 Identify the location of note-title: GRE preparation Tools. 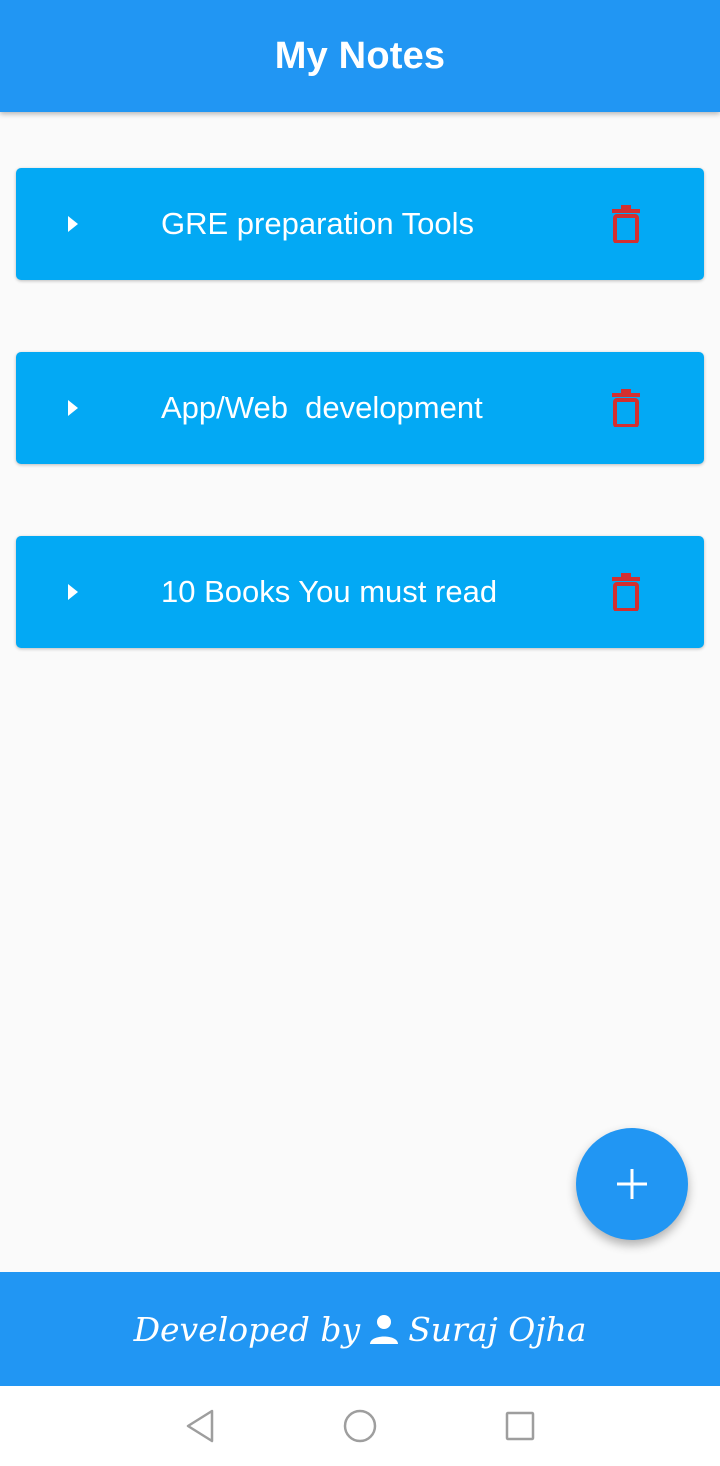
(318, 223).